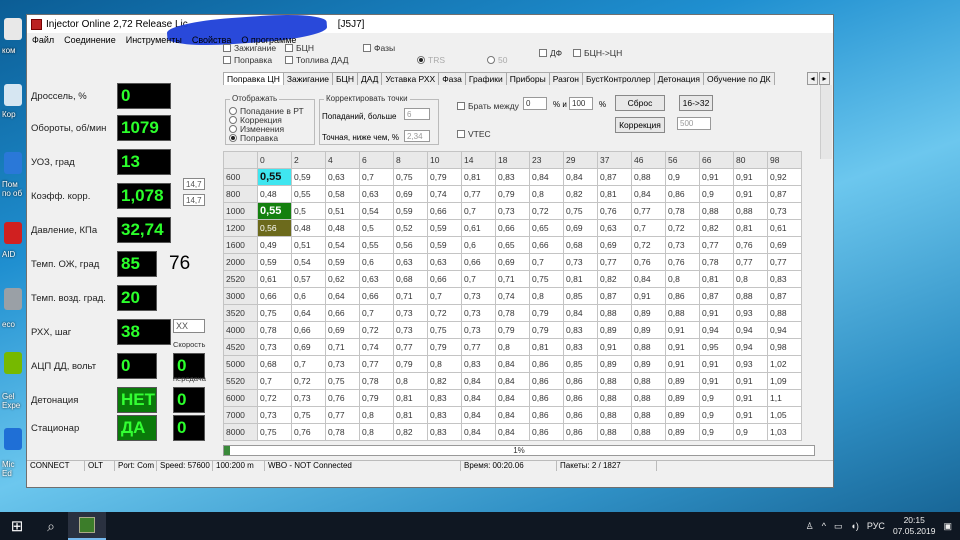  Describe the element at coordinates (597, 53) in the screenshot. I see `option-bcn-cn: БЦН->ЦН` at that location.